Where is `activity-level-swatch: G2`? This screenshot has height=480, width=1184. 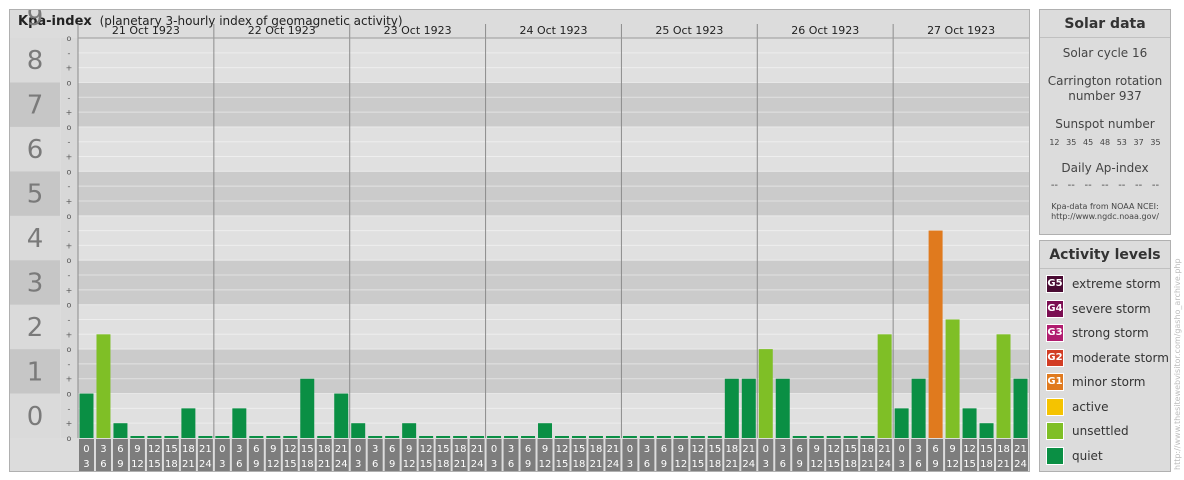 activity-level-swatch: G2 is located at coordinates (1055, 357).